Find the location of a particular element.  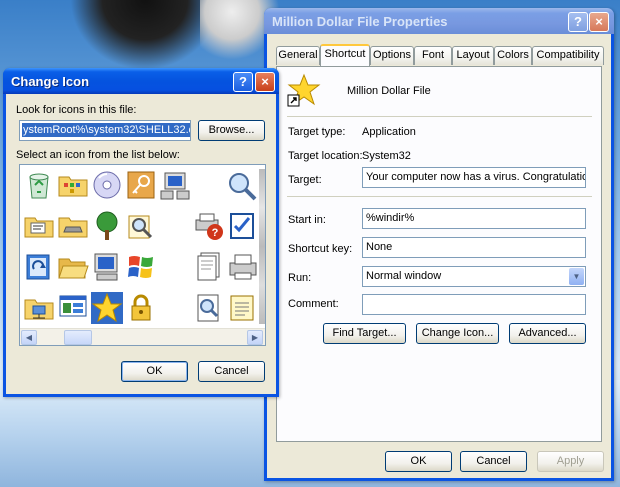

printer-help-icon: ? is located at coordinates (209, 226).